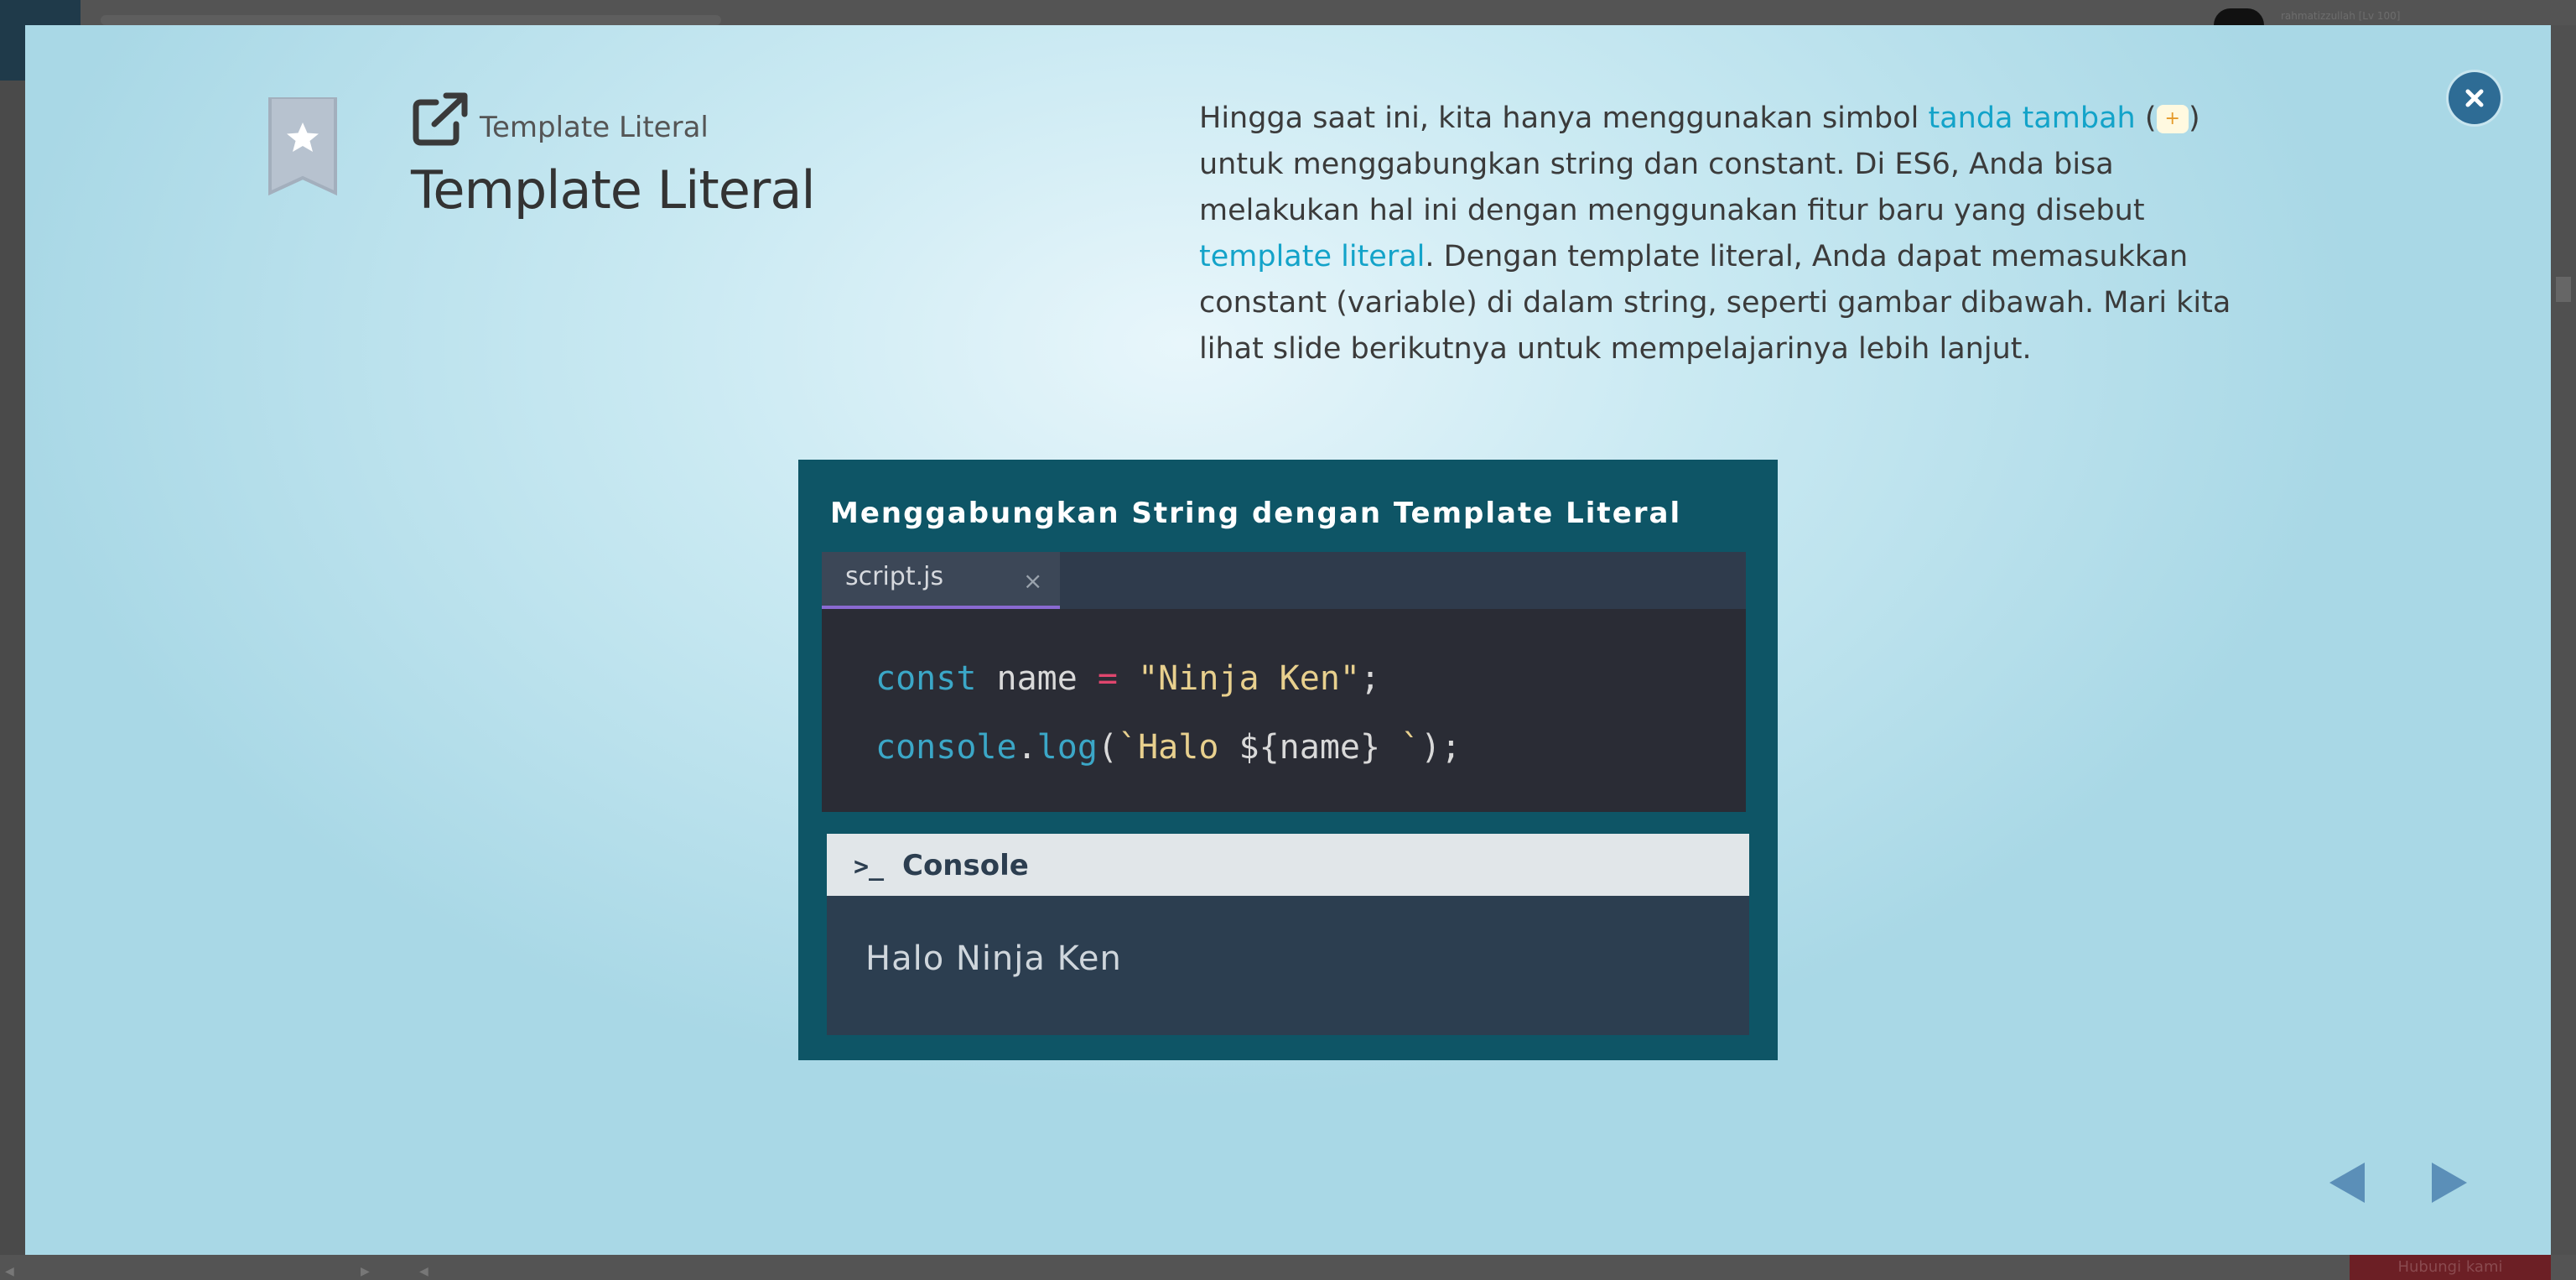 The width and height of the screenshot is (2576, 1280). Describe the element at coordinates (1239, 678) in the screenshot. I see `code-token: "Ninja Ken"` at that location.